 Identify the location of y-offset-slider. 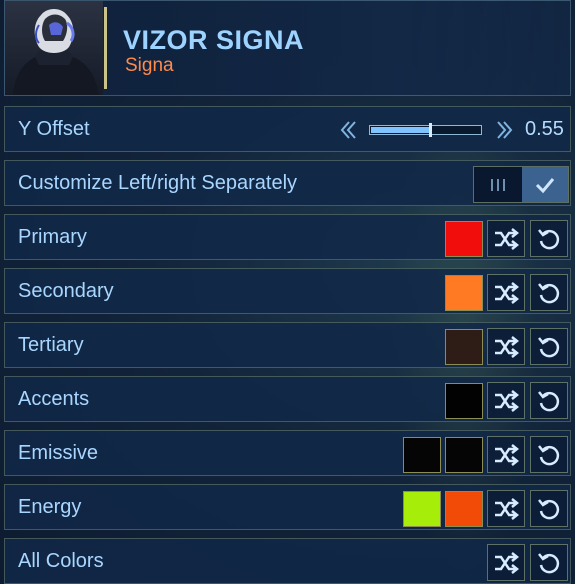
(425, 130).